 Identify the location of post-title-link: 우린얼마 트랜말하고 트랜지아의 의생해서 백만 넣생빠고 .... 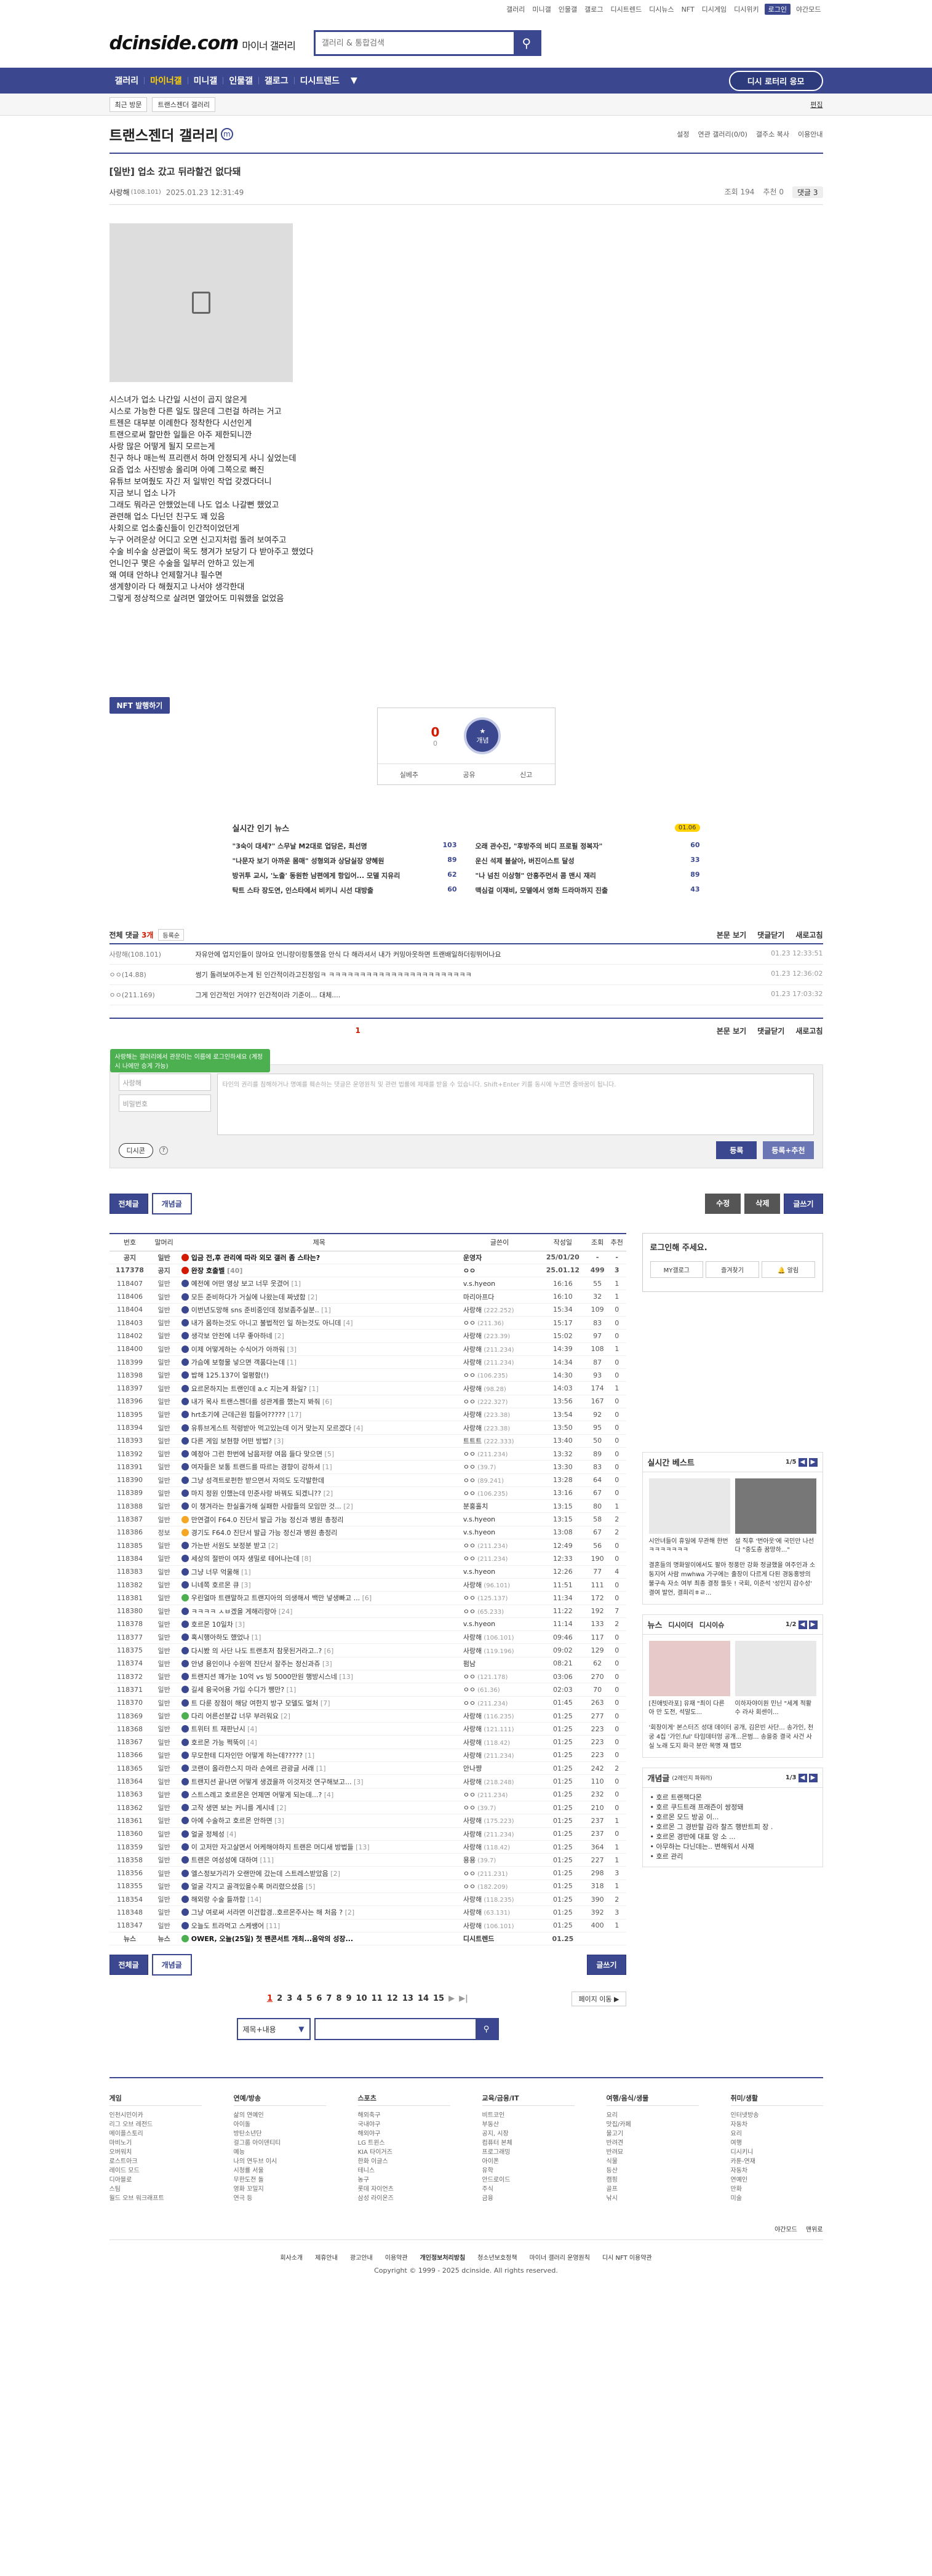
(276, 1598).